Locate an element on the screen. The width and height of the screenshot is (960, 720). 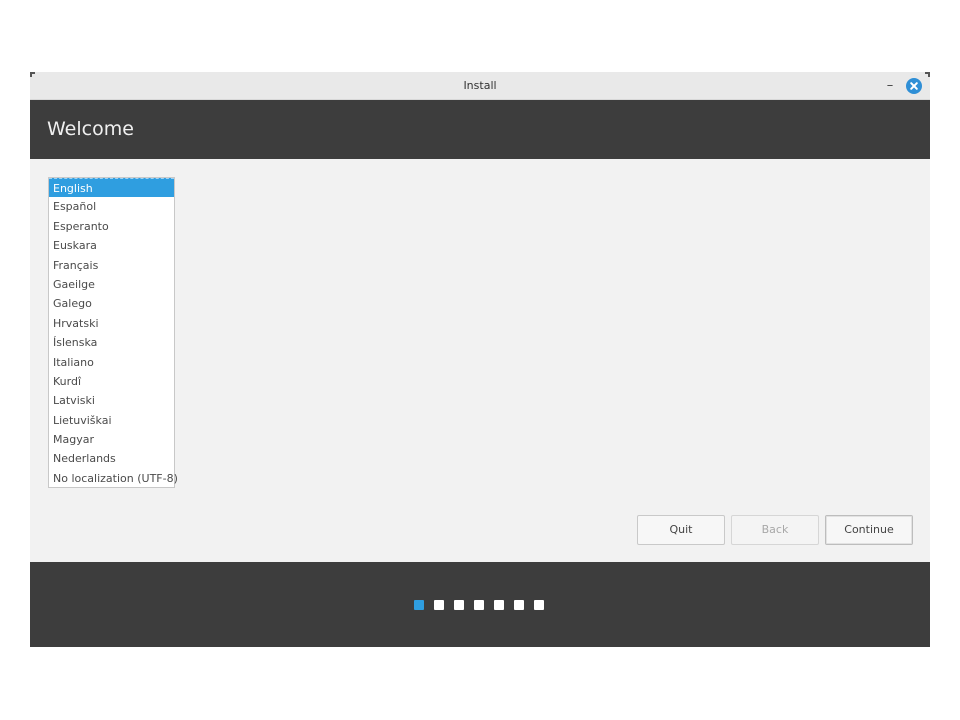
title-bar: Install – is located at coordinates (480, 86).